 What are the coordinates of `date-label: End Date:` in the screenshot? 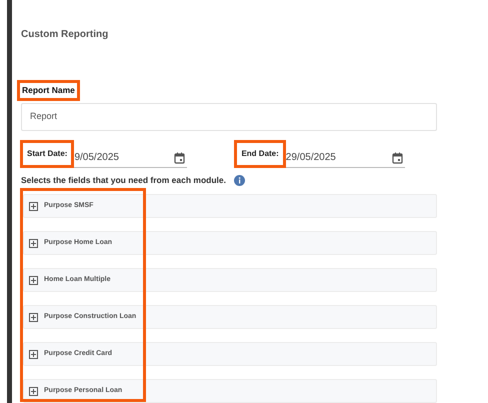 It's located at (260, 154).